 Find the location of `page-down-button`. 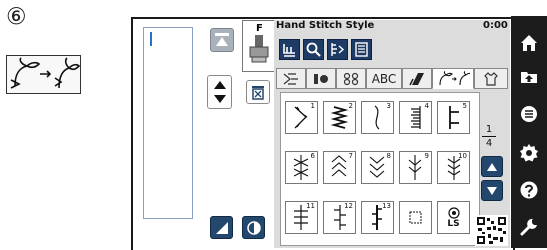

page-down-button is located at coordinates (492, 190).